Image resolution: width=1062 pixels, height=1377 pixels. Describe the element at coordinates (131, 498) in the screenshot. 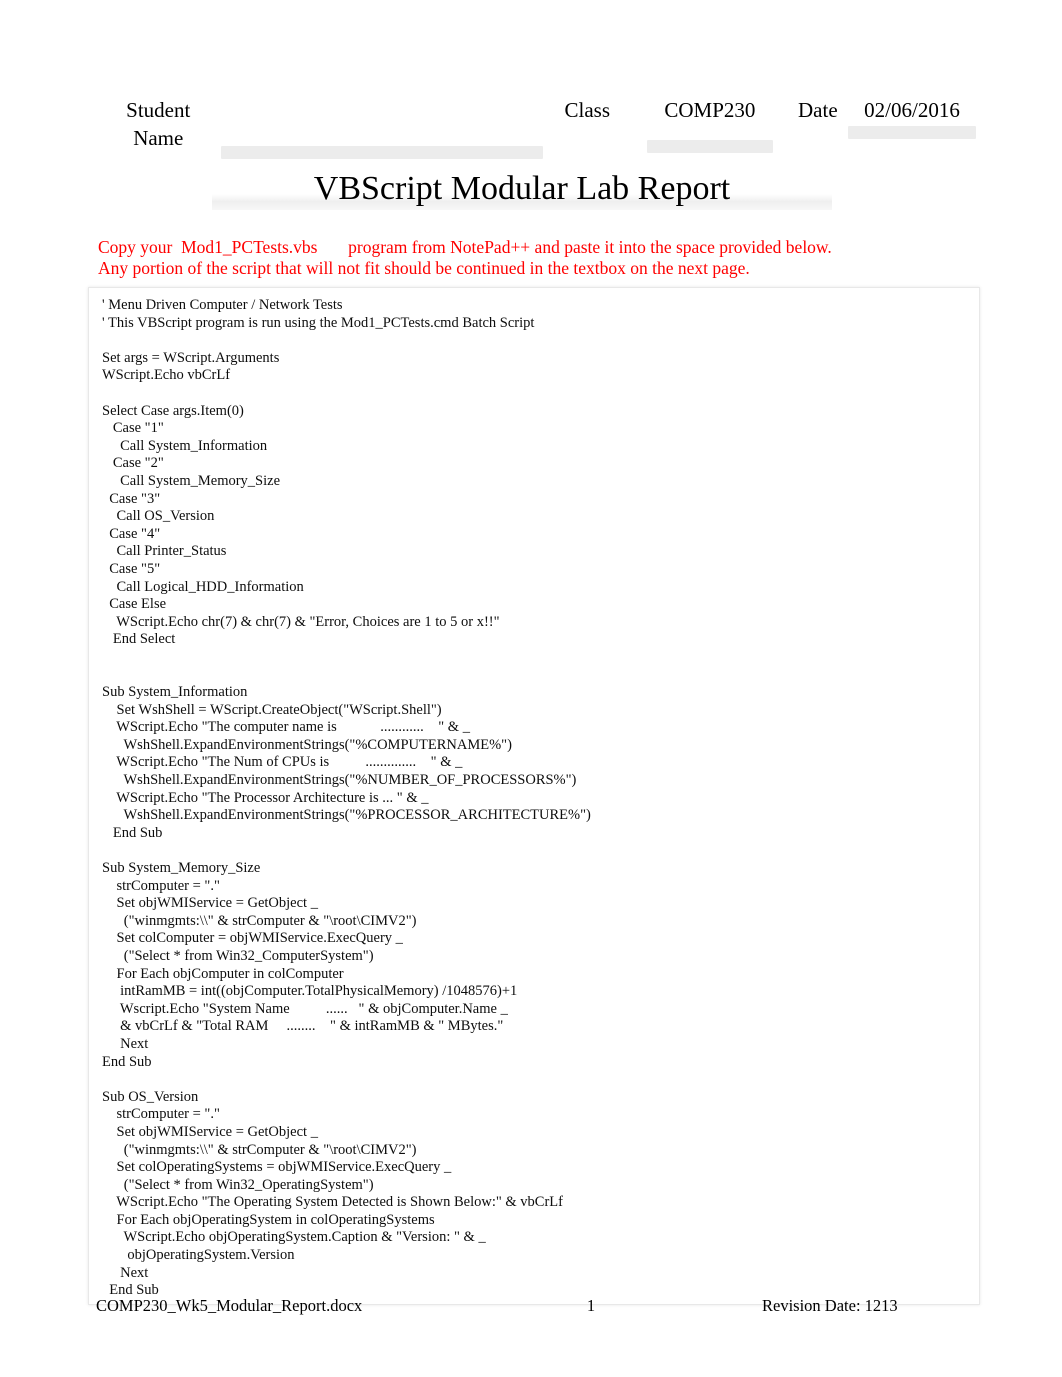

I see `script-line: Case "3"` at that location.